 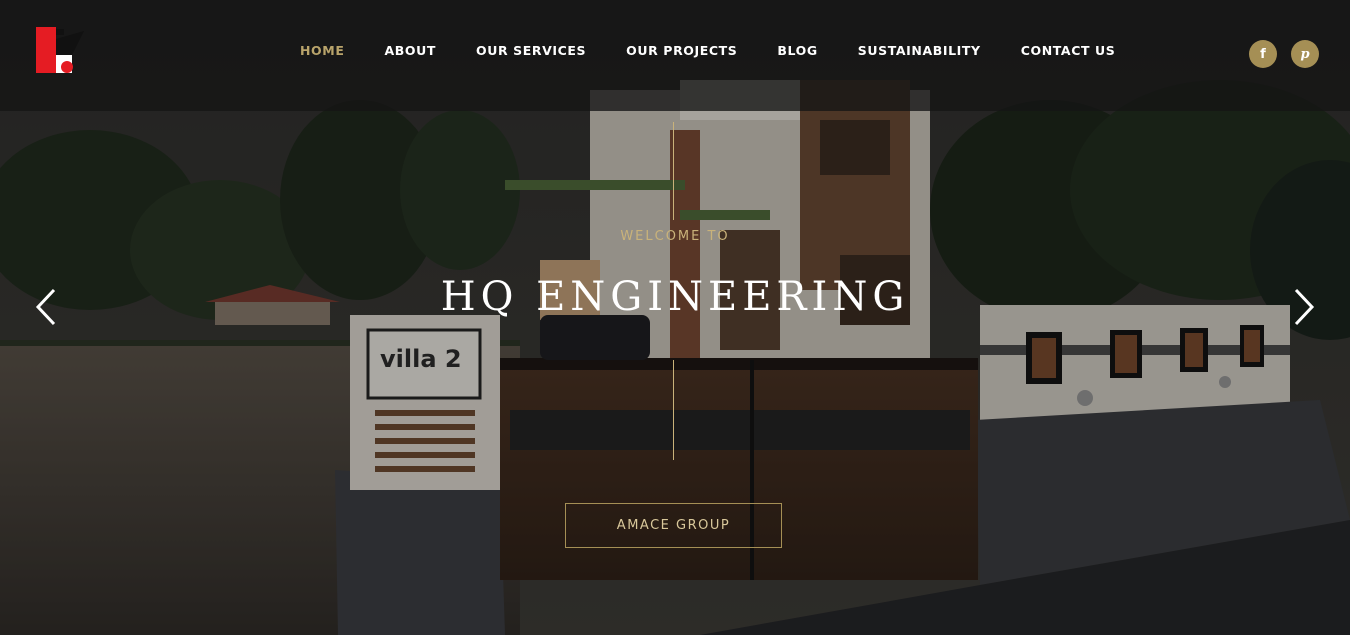 What do you see at coordinates (46, 307) in the screenshot?
I see `chevron-left-icon` at bounding box center [46, 307].